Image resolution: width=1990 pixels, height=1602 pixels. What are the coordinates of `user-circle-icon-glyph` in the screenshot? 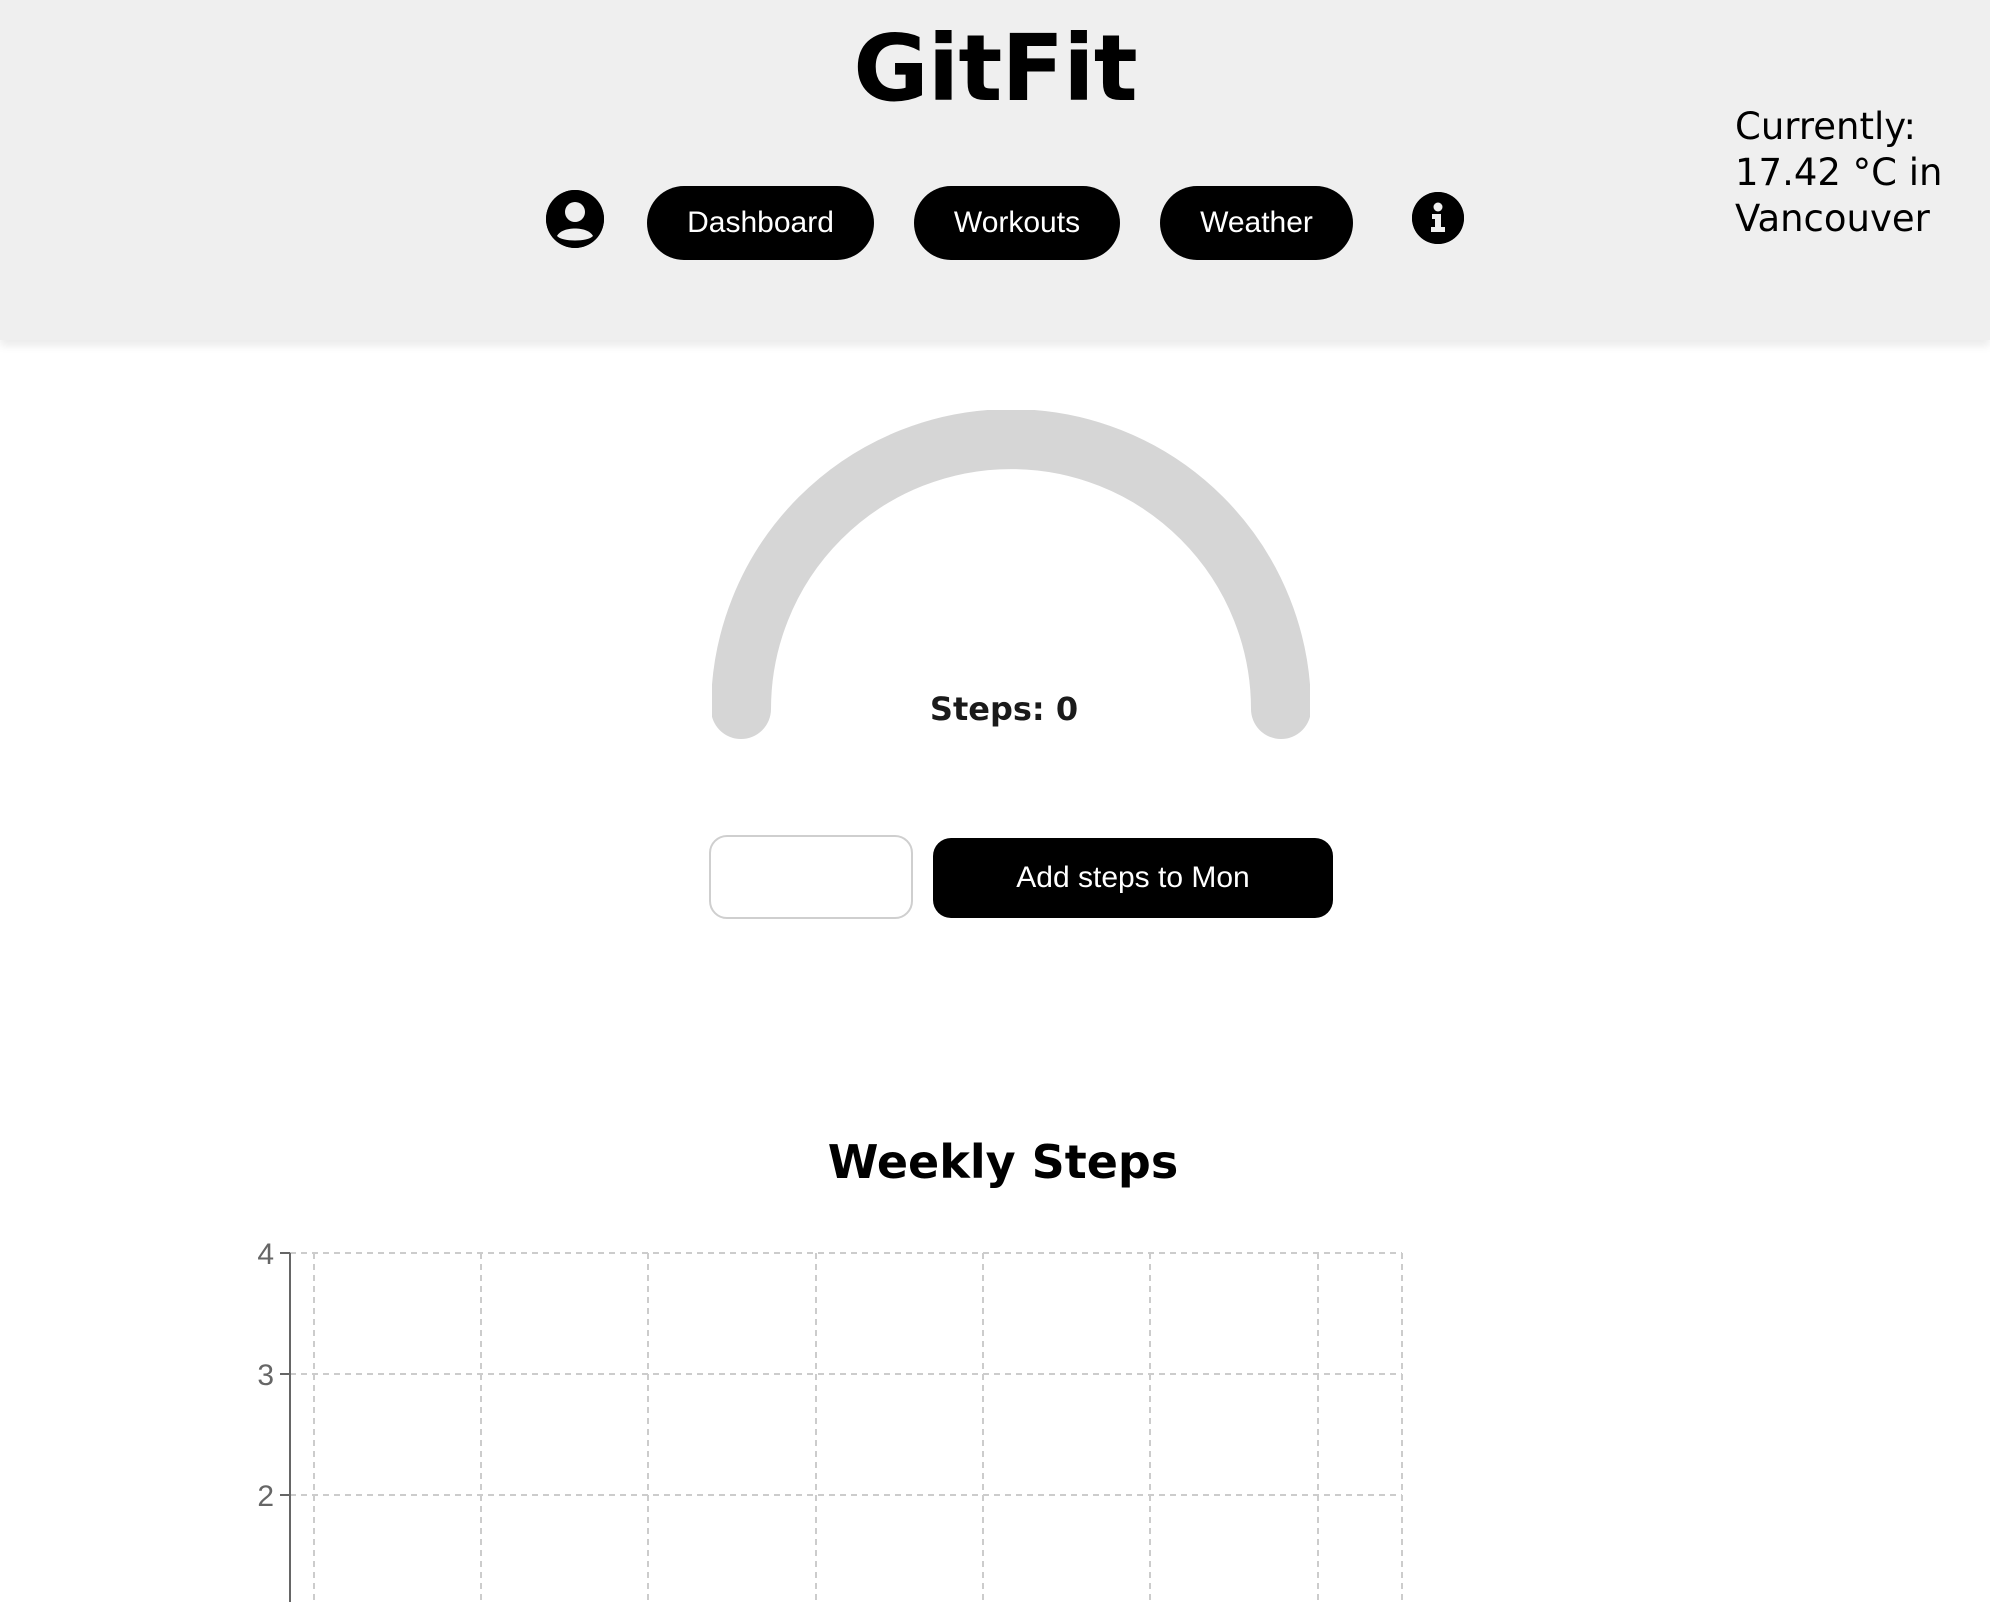 It's located at (575, 219).